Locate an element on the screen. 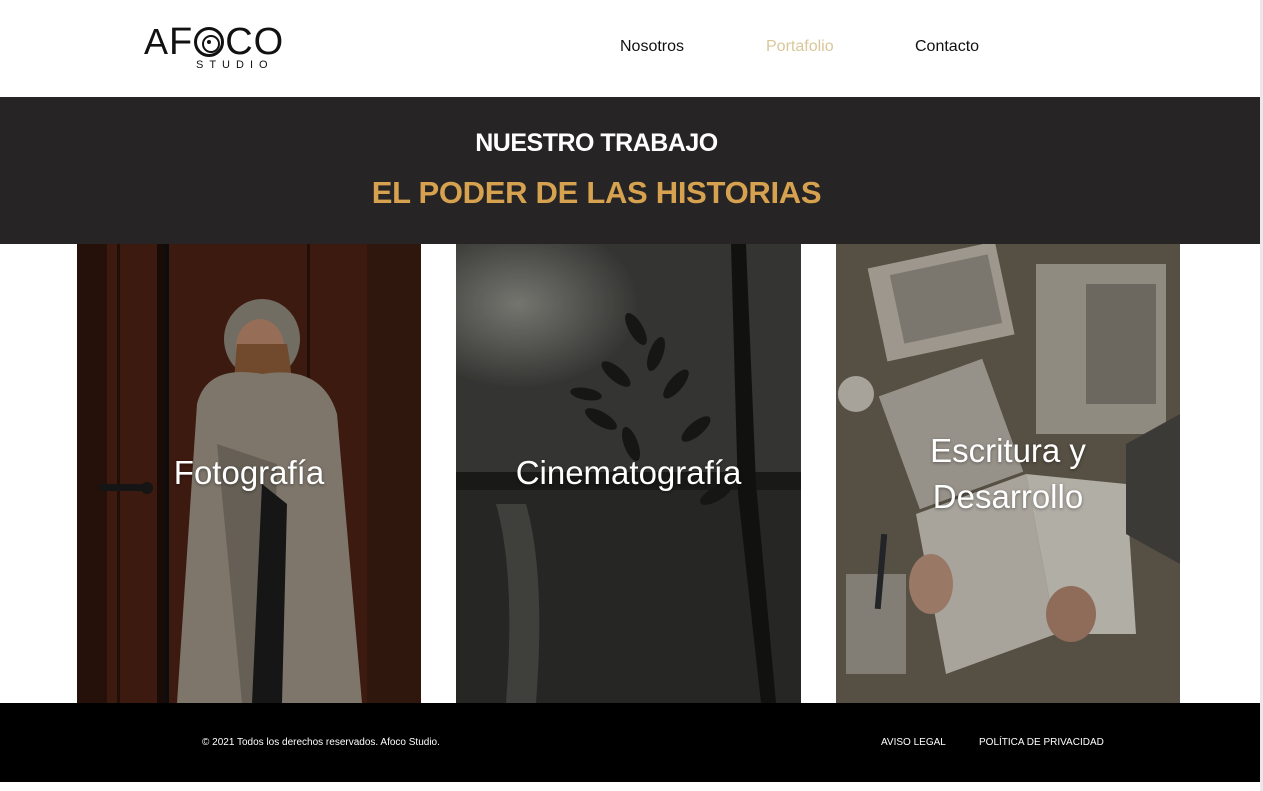 The height and width of the screenshot is (791, 1263). banner-title: NUESTRO TRABAJO is located at coordinates (596, 143).